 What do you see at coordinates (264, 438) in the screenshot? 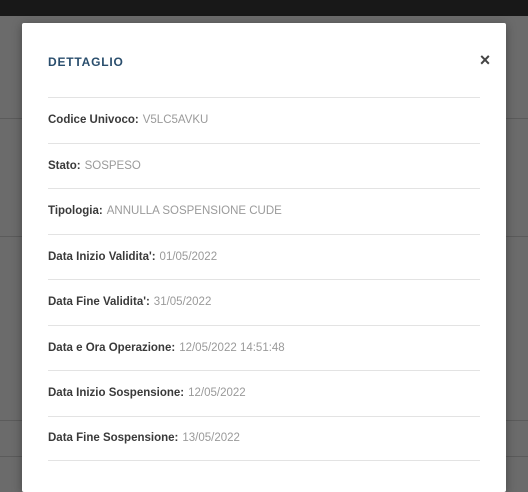
I see `detail-row-data-fine-sospensione: Data Fine Sospensione: 13/05/2022` at bounding box center [264, 438].